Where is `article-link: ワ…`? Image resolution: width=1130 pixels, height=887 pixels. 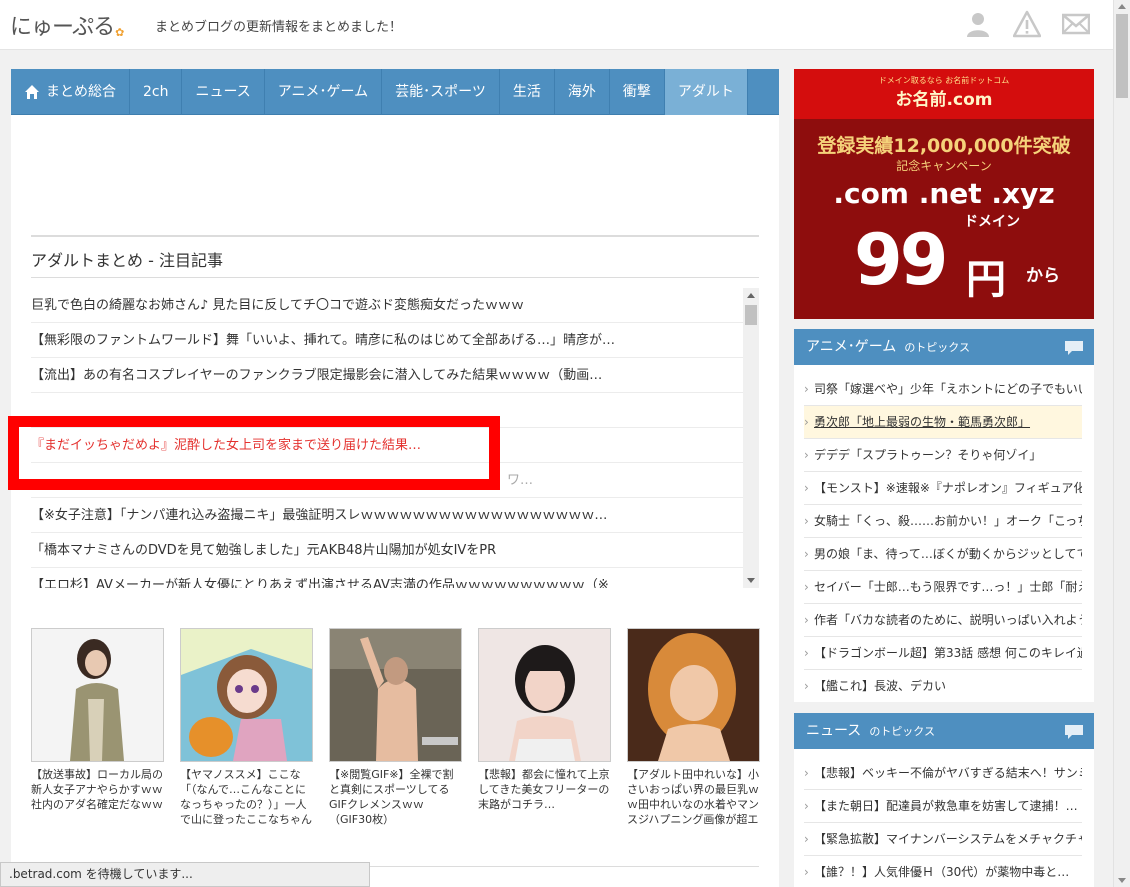 article-link: ワ… is located at coordinates (387, 480).